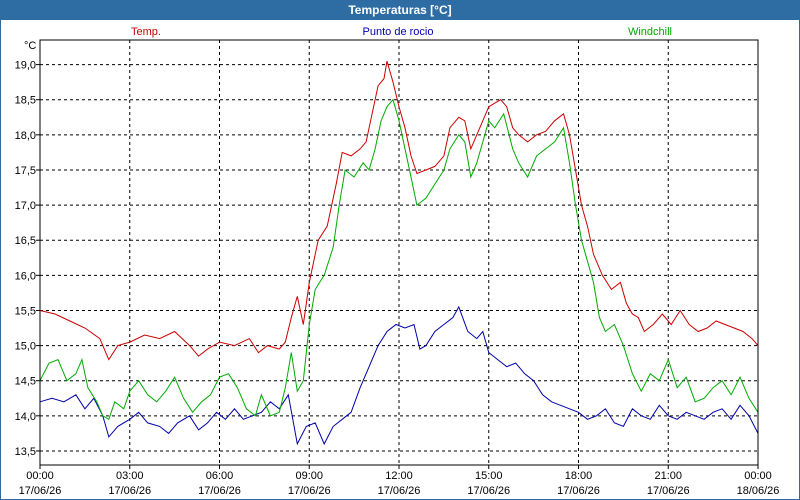  What do you see at coordinates (130, 476) in the screenshot?
I see `x-tick-time: 03:00` at bounding box center [130, 476].